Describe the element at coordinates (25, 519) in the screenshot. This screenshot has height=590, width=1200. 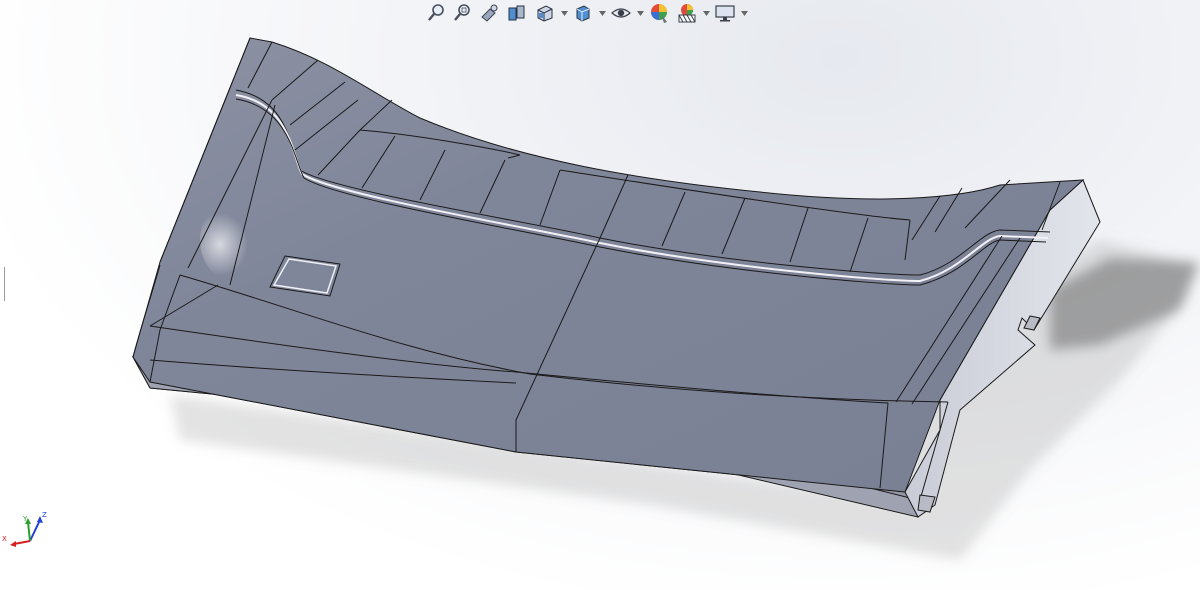
I see `triad-y-label: Y` at that location.